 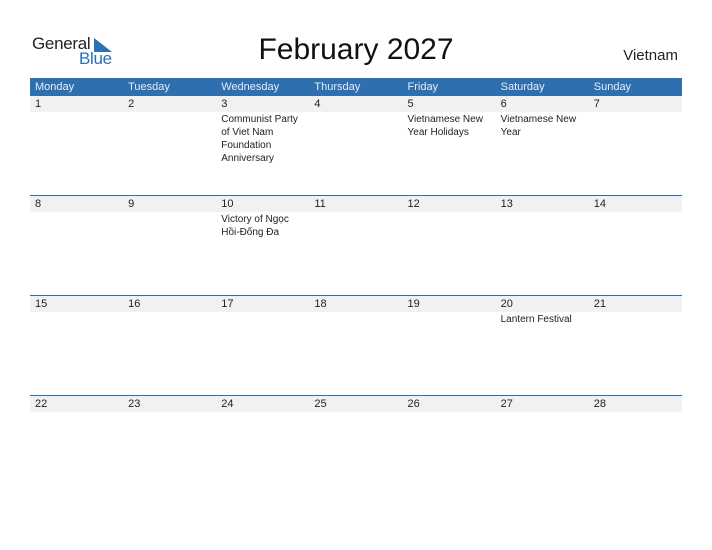 What do you see at coordinates (445, 126) in the screenshot?
I see `holiday-event: Vietnamese New Year Holidays` at bounding box center [445, 126].